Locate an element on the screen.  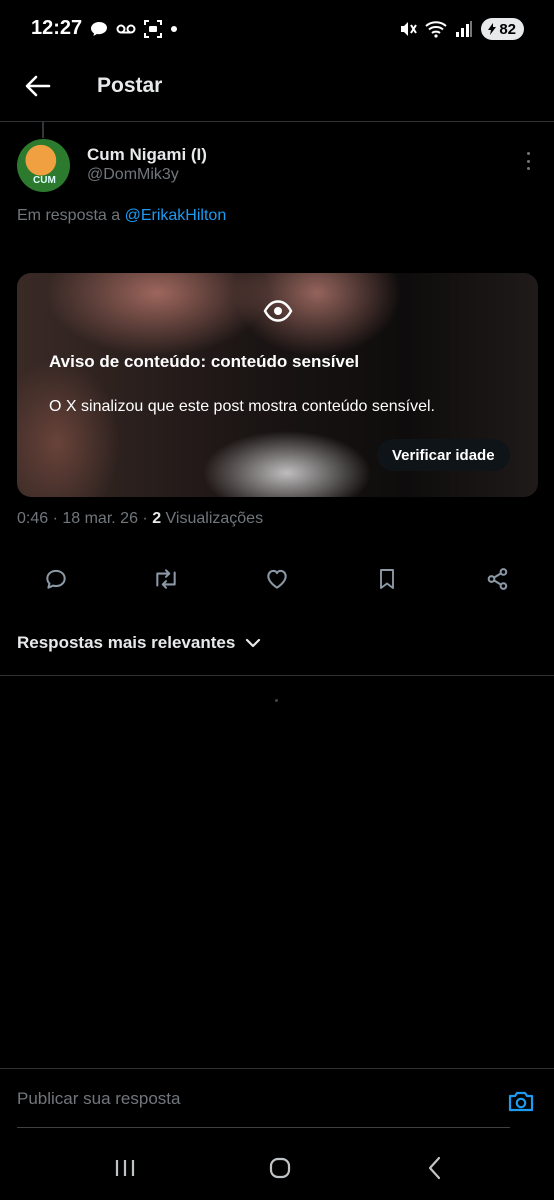
arrow-left-icon is located at coordinates (38, 86).